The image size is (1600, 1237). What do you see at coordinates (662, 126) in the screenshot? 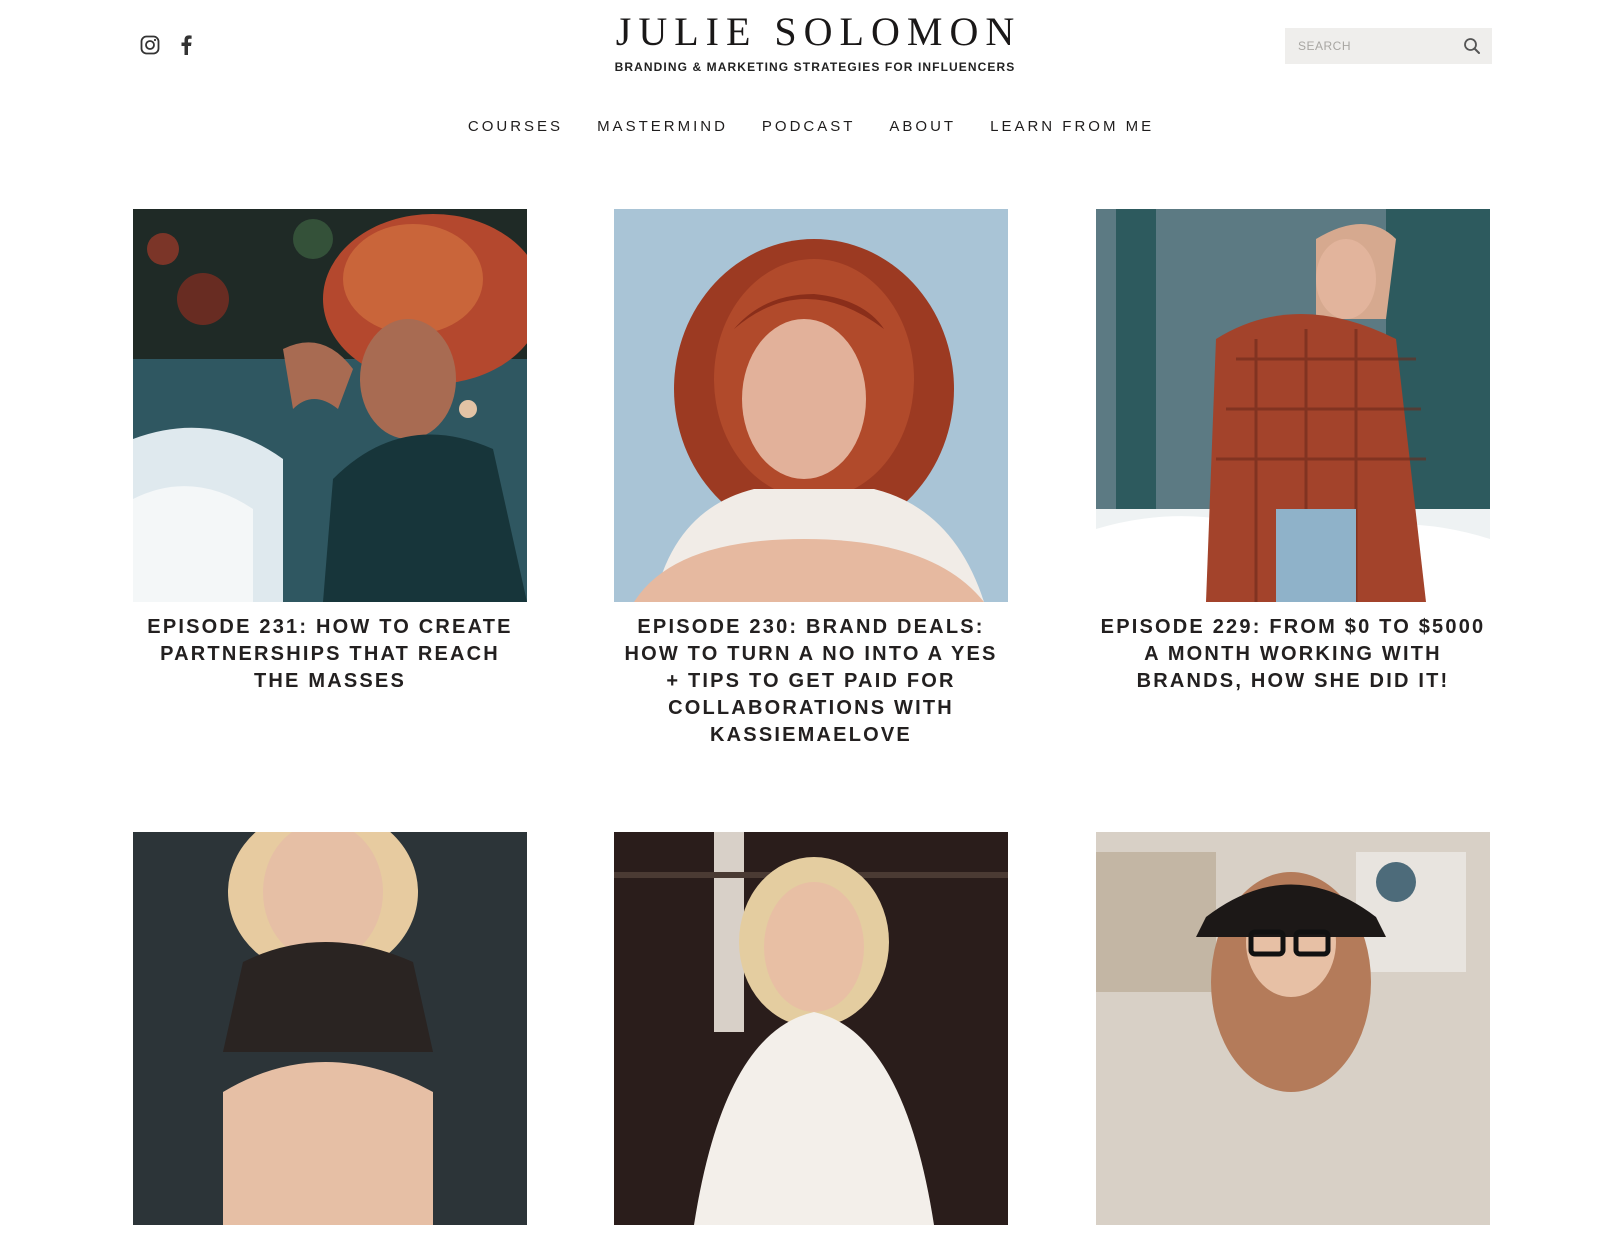
I see `nav-item-mastermind: MASTERMIND` at bounding box center [662, 126].